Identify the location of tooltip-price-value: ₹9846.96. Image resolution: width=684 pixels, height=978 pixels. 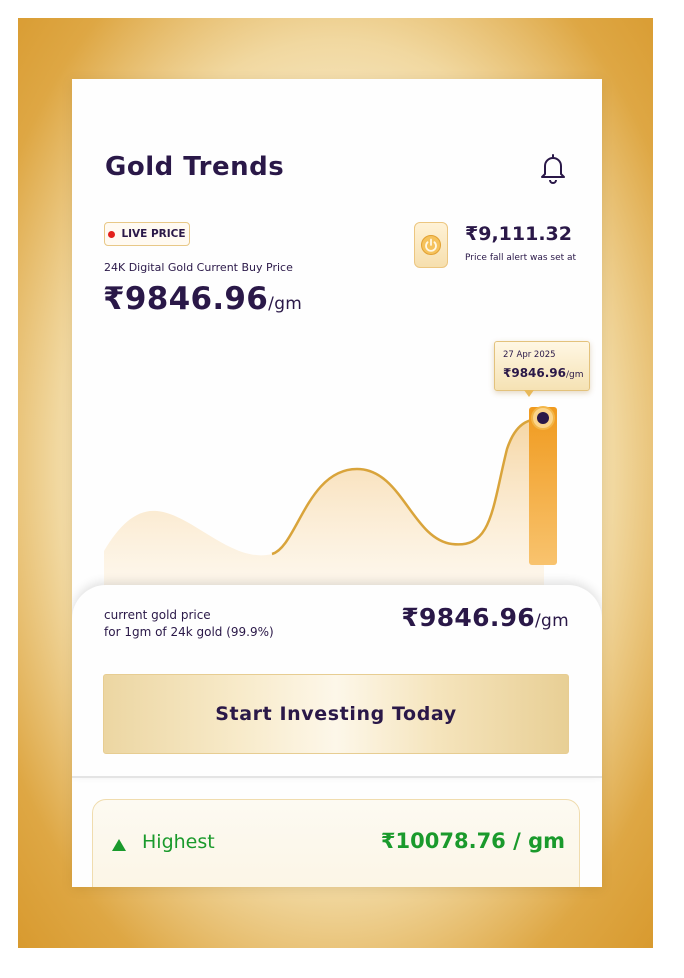
(535, 373).